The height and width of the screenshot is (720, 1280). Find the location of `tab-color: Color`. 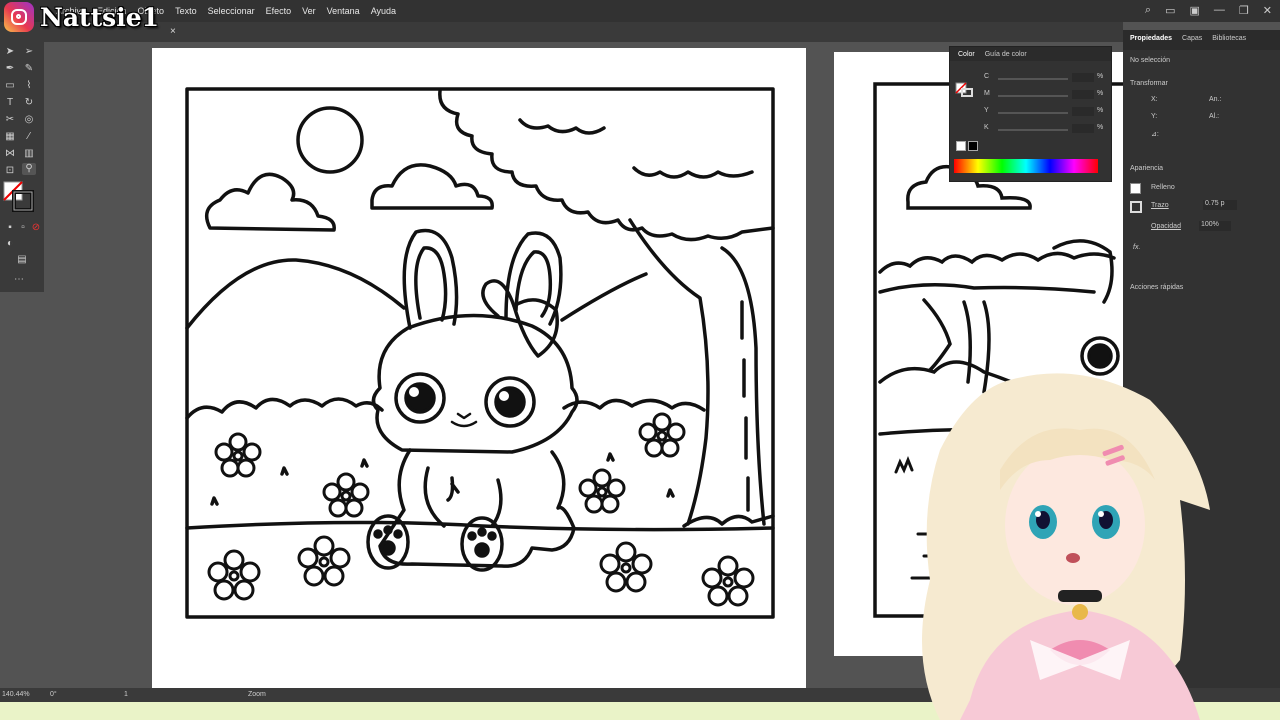

tab-color: Color is located at coordinates (966, 54).